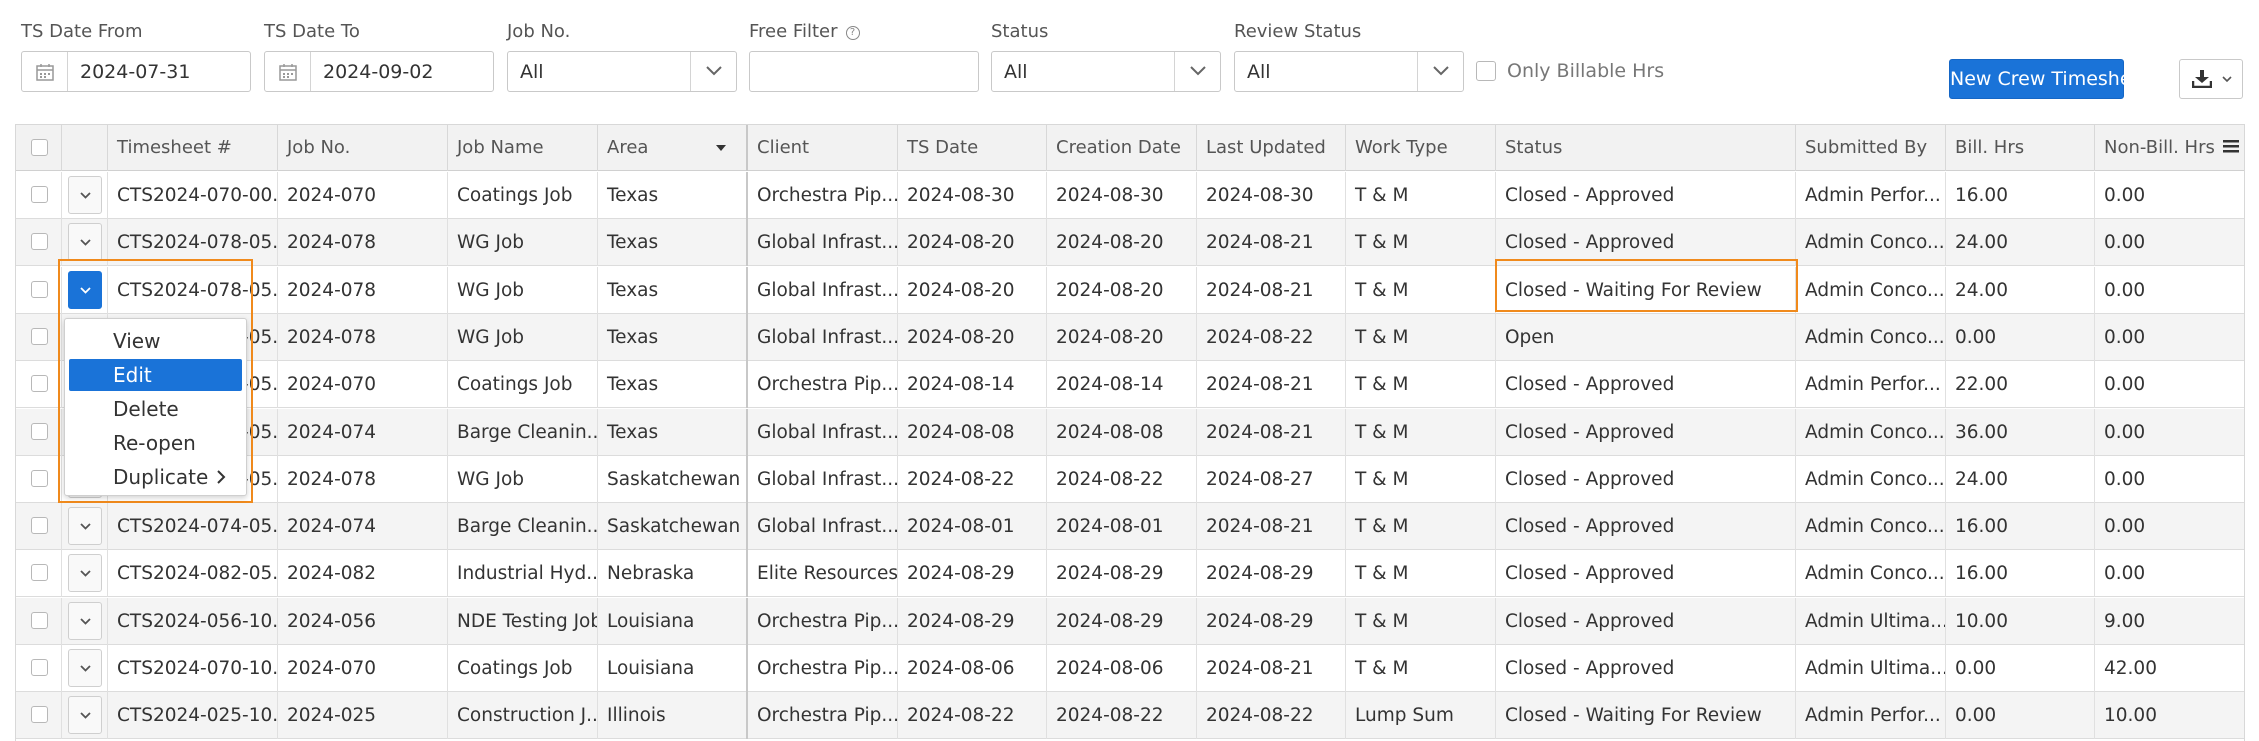 The height and width of the screenshot is (741, 2259). What do you see at coordinates (972, 290) in the screenshot?
I see `cell-ts-date: 2024-08-20` at bounding box center [972, 290].